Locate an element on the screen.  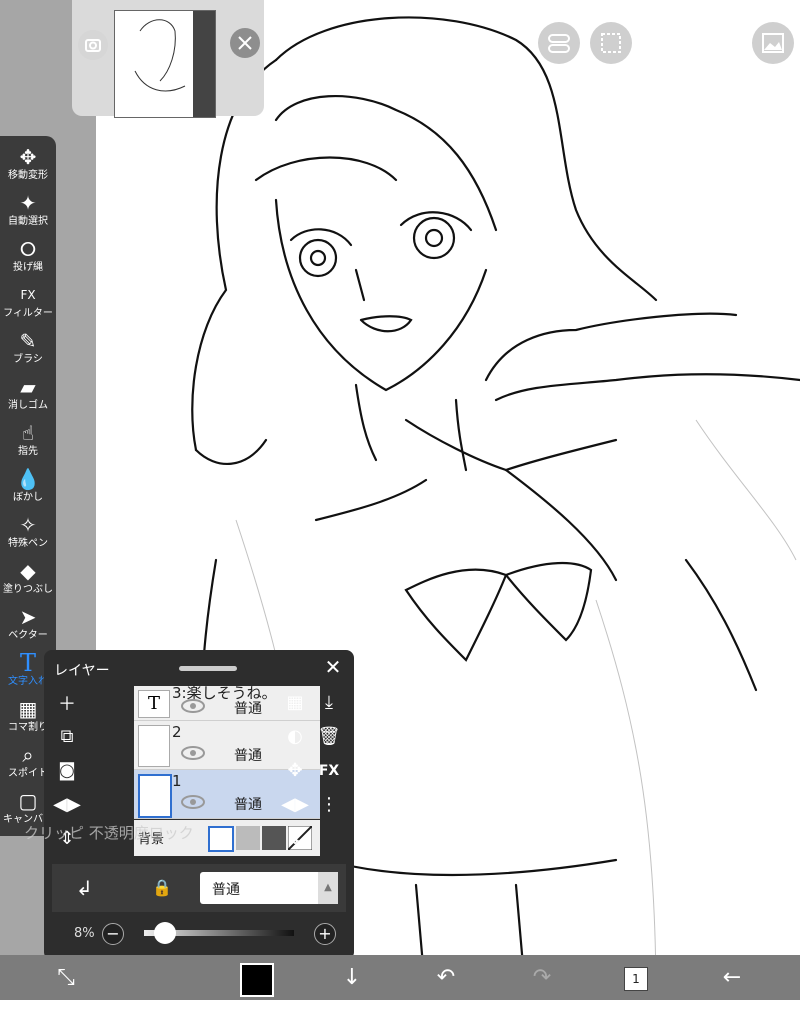
close-icon: ✕ is located at coordinates (333, 667).